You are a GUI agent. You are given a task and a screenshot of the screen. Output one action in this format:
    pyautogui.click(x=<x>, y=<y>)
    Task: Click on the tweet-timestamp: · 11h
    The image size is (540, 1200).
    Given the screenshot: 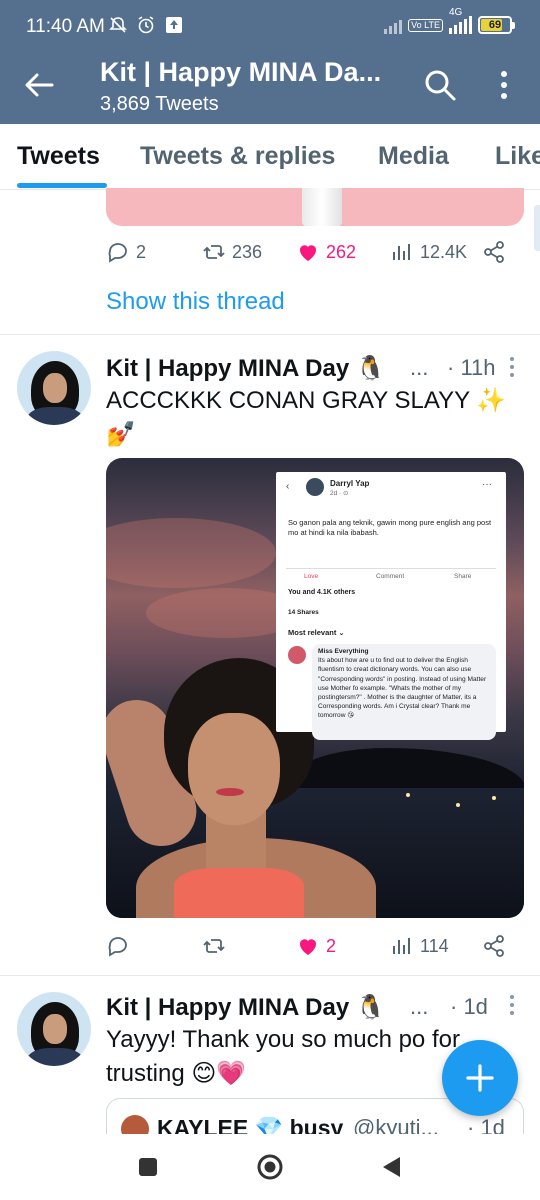 What is the action you would take?
    pyautogui.click(x=471, y=368)
    